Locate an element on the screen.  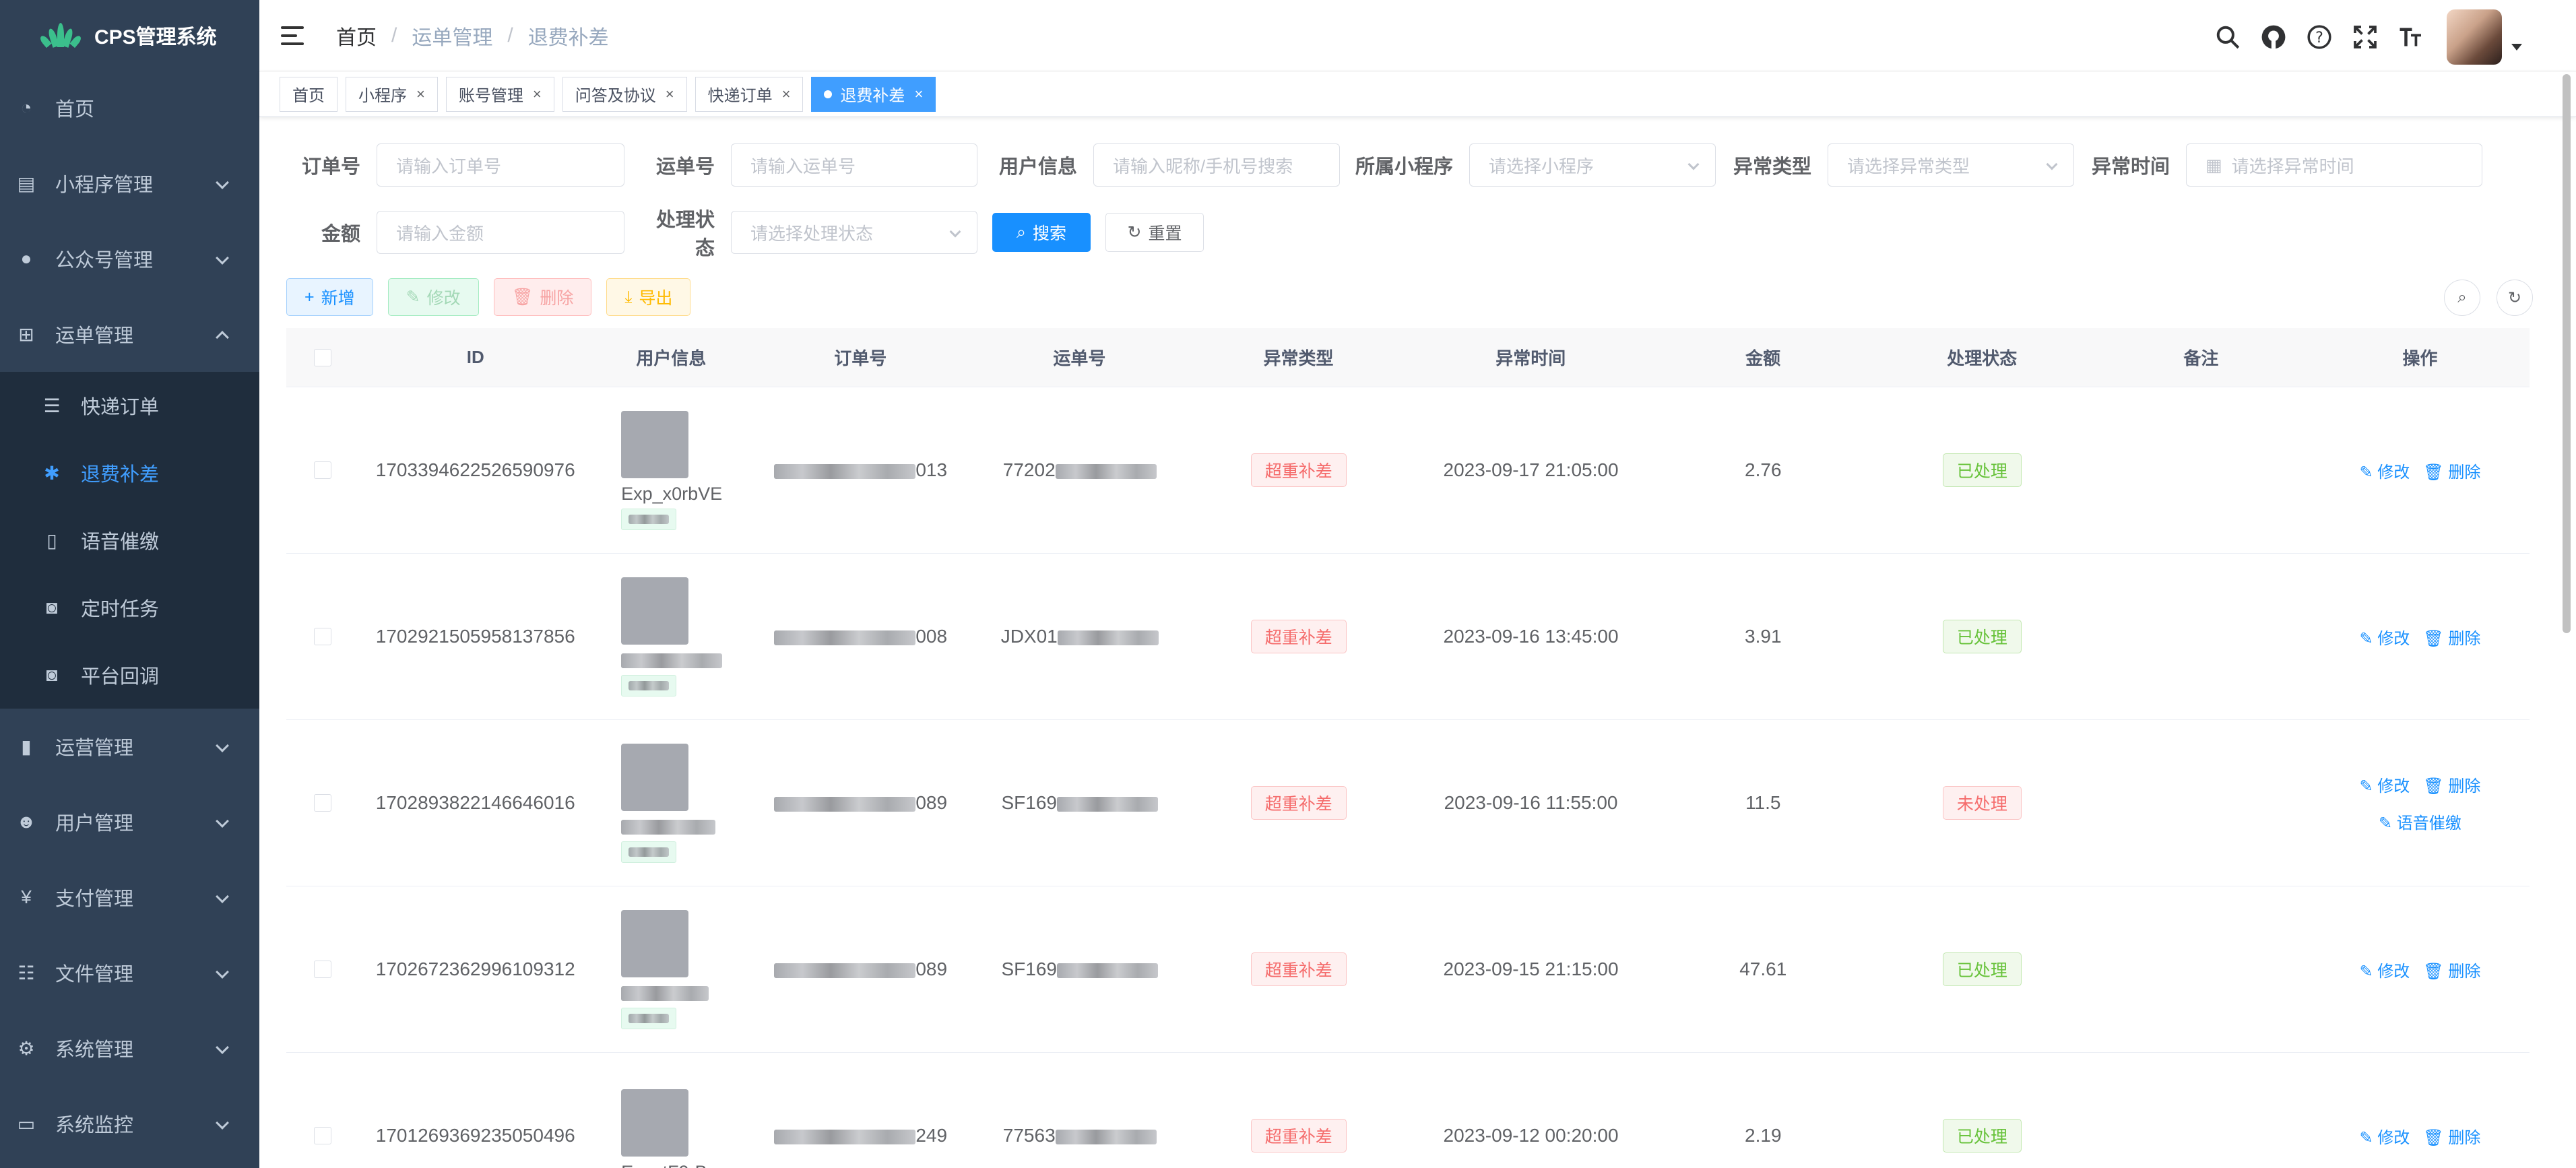
sidebar-item-platform-callback: ◙ 平台回调 is located at coordinates (130, 675).